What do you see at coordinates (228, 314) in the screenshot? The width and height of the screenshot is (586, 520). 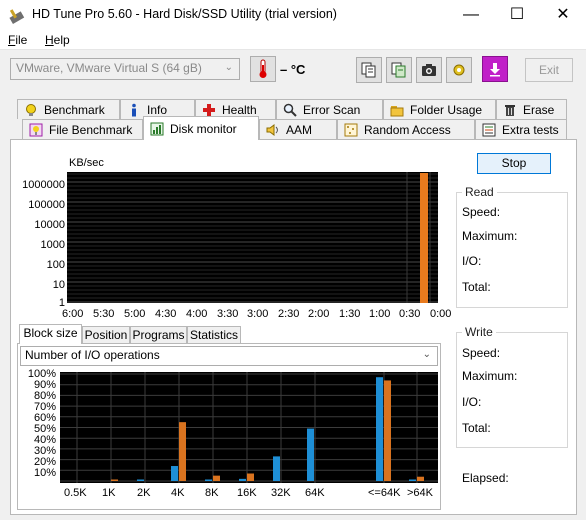 I see `x-tick: 3:30` at bounding box center [228, 314].